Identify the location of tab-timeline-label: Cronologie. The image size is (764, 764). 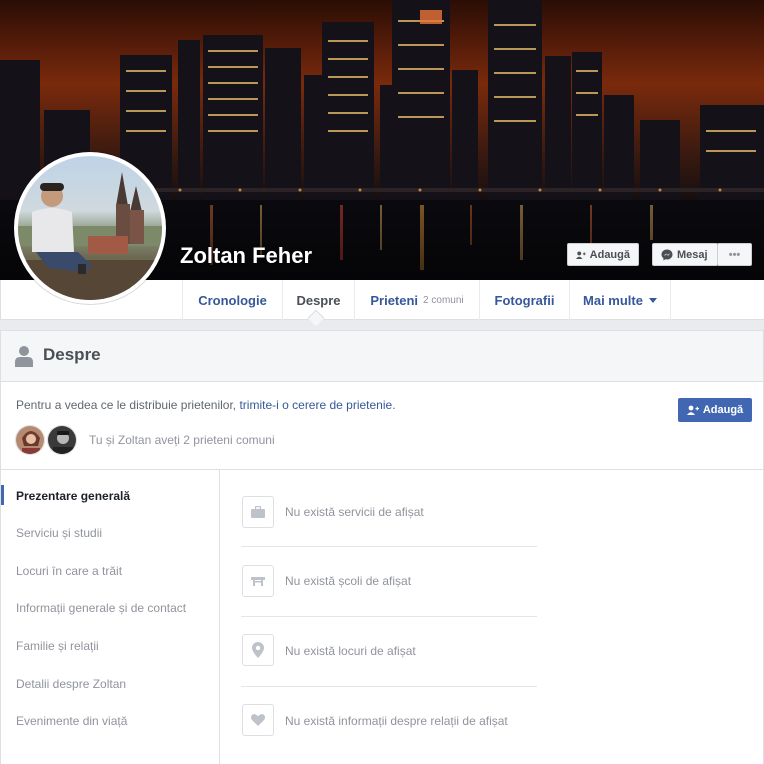
(232, 300).